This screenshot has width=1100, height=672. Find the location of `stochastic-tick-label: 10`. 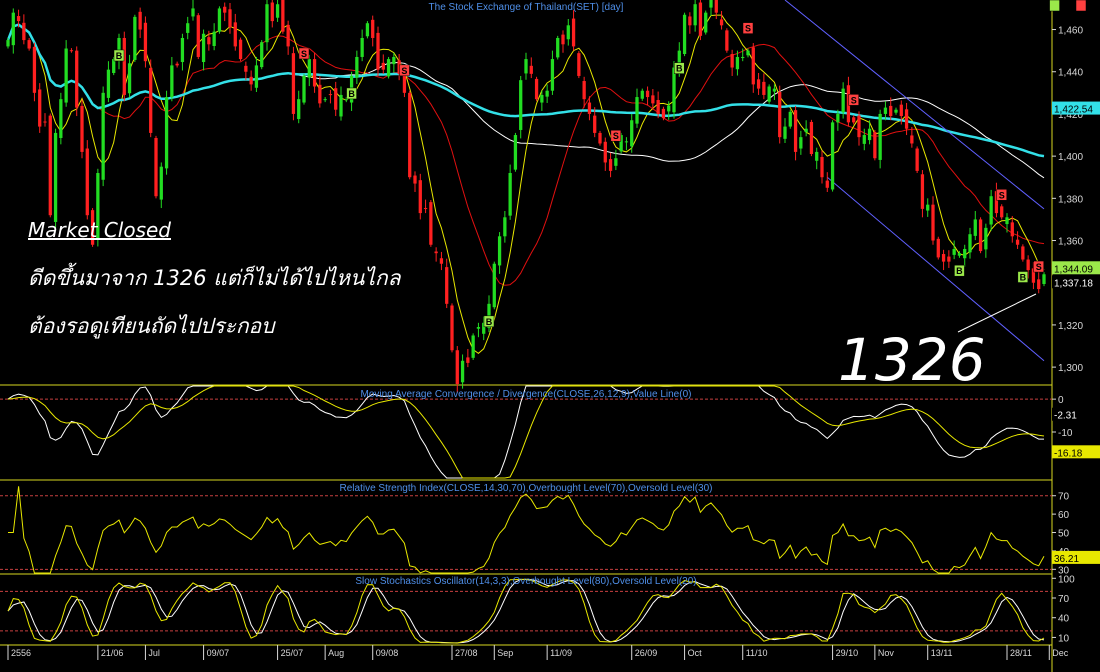

stochastic-tick-label: 10 is located at coordinates (1064, 638).